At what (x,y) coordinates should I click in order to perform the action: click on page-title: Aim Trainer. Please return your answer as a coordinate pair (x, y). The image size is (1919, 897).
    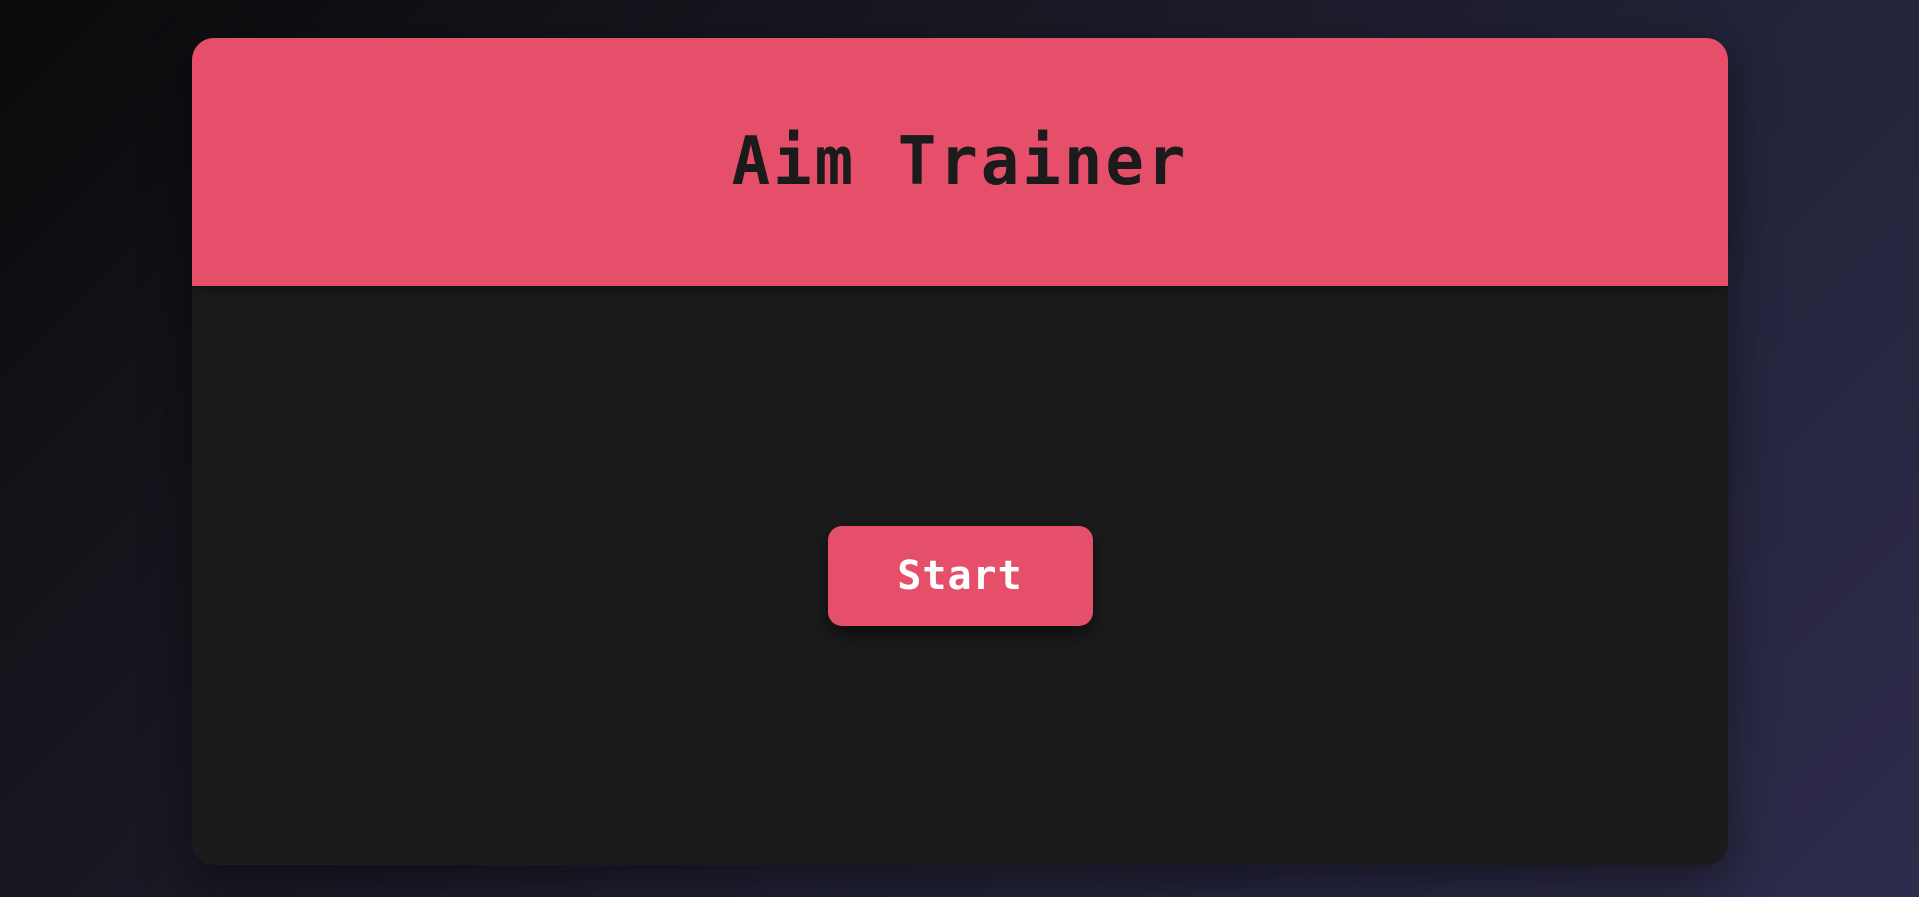
    Looking at the image, I should click on (960, 162).